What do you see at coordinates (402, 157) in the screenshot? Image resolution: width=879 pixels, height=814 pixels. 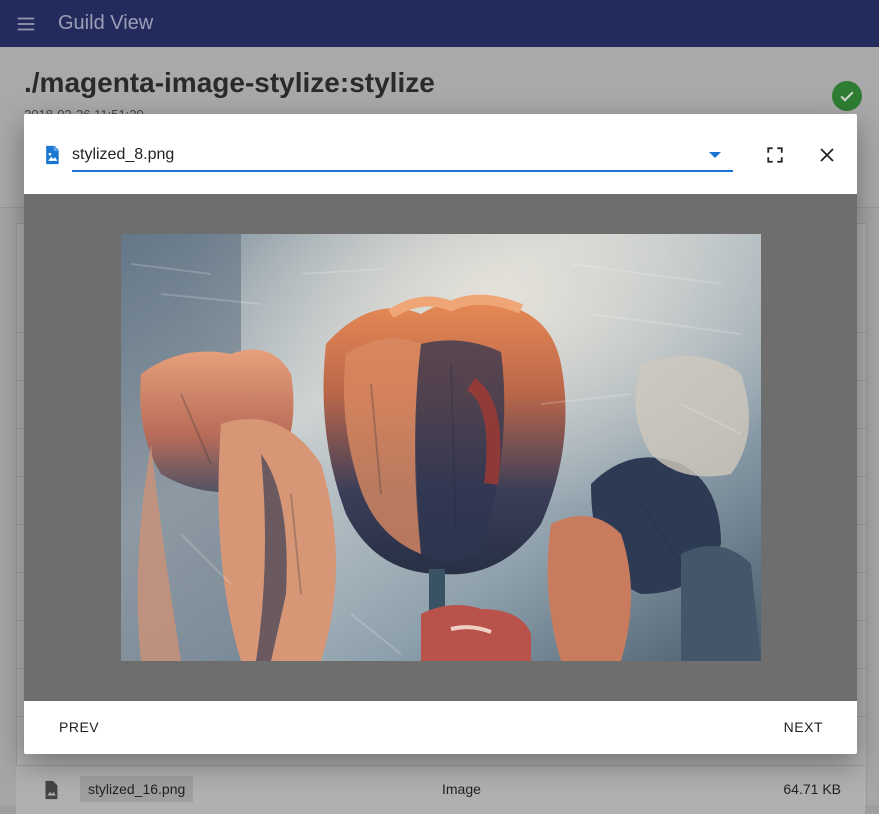 I see `file-select: stylized_8.png` at bounding box center [402, 157].